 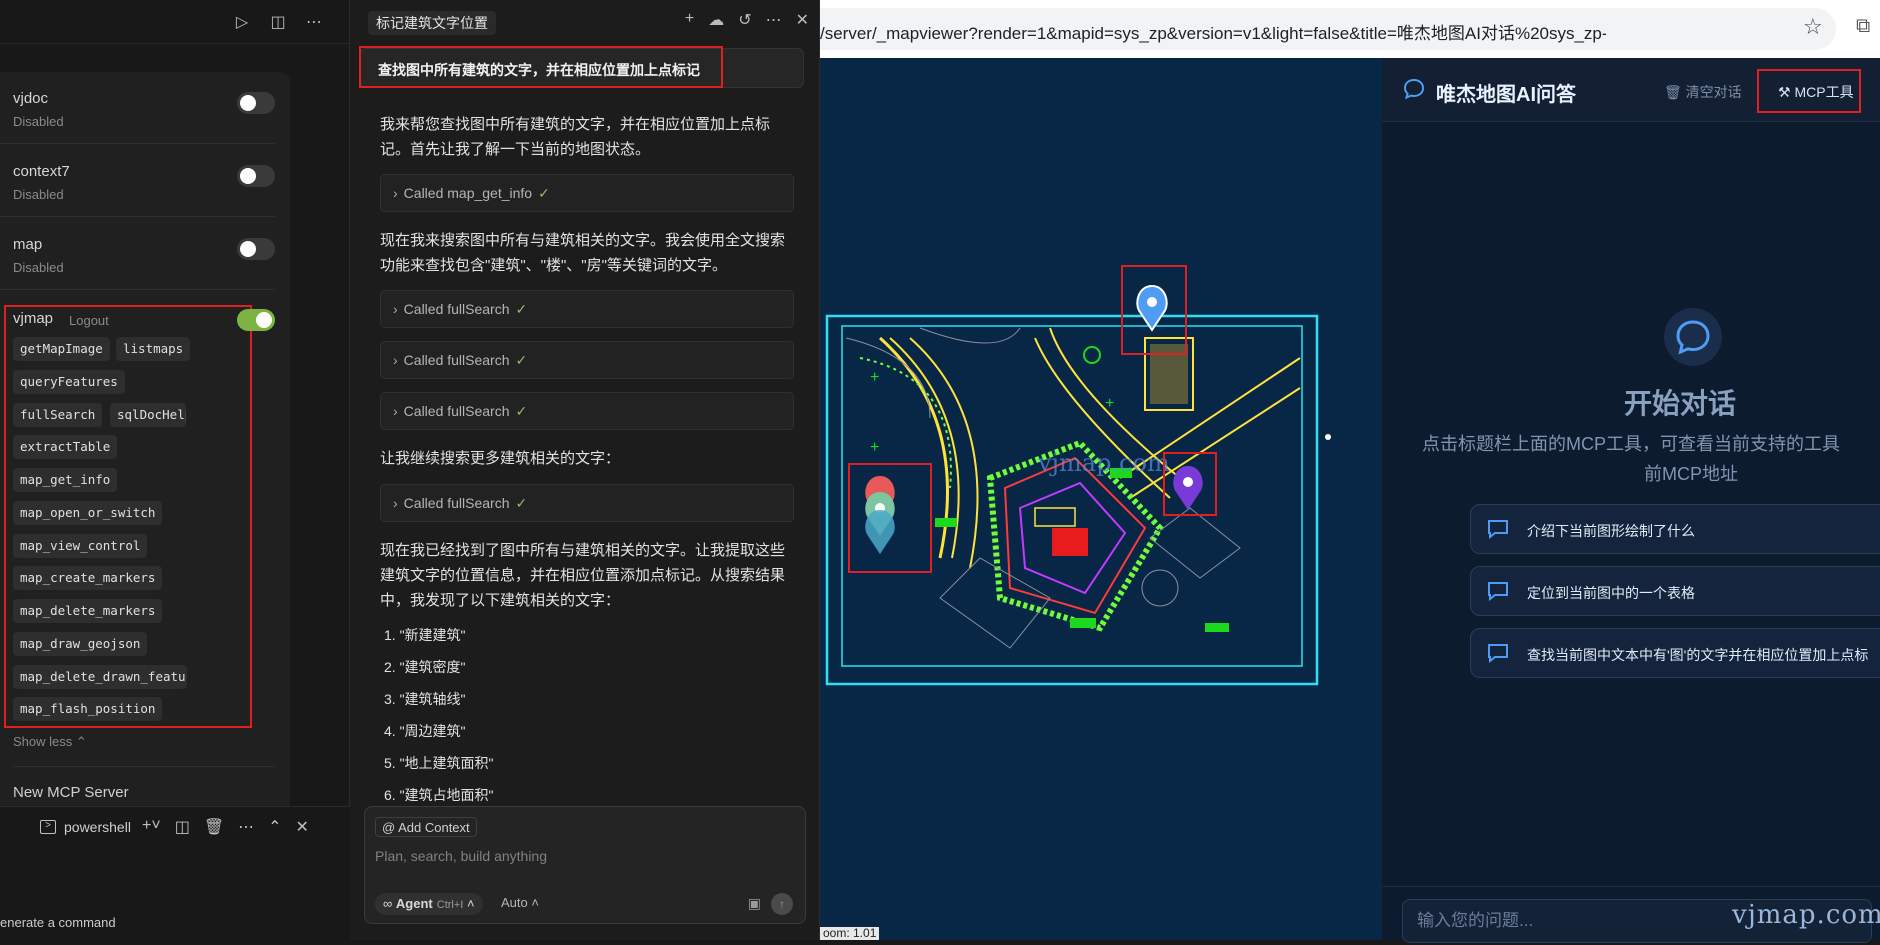 What do you see at coordinates (439, 795) in the screenshot?
I see `list-item: 6. "建筑占地面积"` at bounding box center [439, 795].